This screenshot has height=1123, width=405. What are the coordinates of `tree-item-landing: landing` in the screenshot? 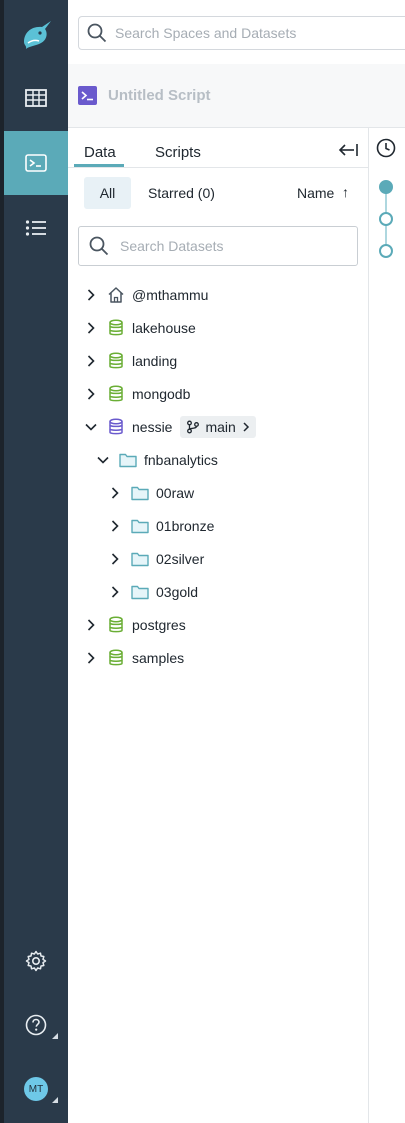 It's located at (130, 361).